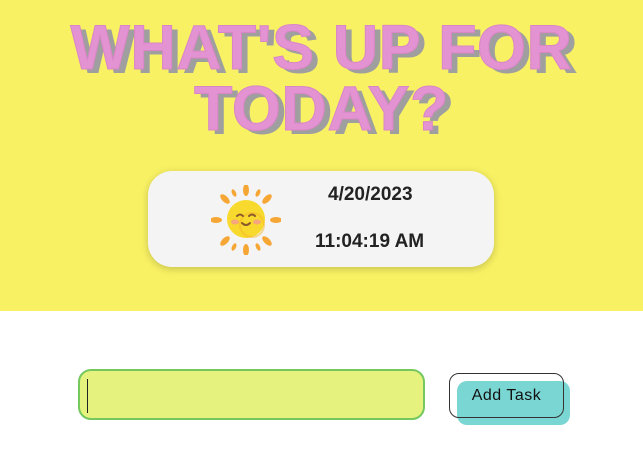 The height and width of the screenshot is (468, 643). I want to click on current-time: 11:04:19 AM, so click(370, 241).